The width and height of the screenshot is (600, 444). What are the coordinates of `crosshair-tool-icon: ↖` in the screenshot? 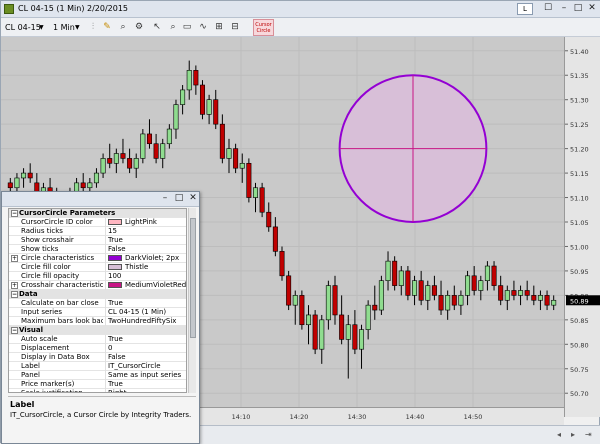 It's located at (157, 27).